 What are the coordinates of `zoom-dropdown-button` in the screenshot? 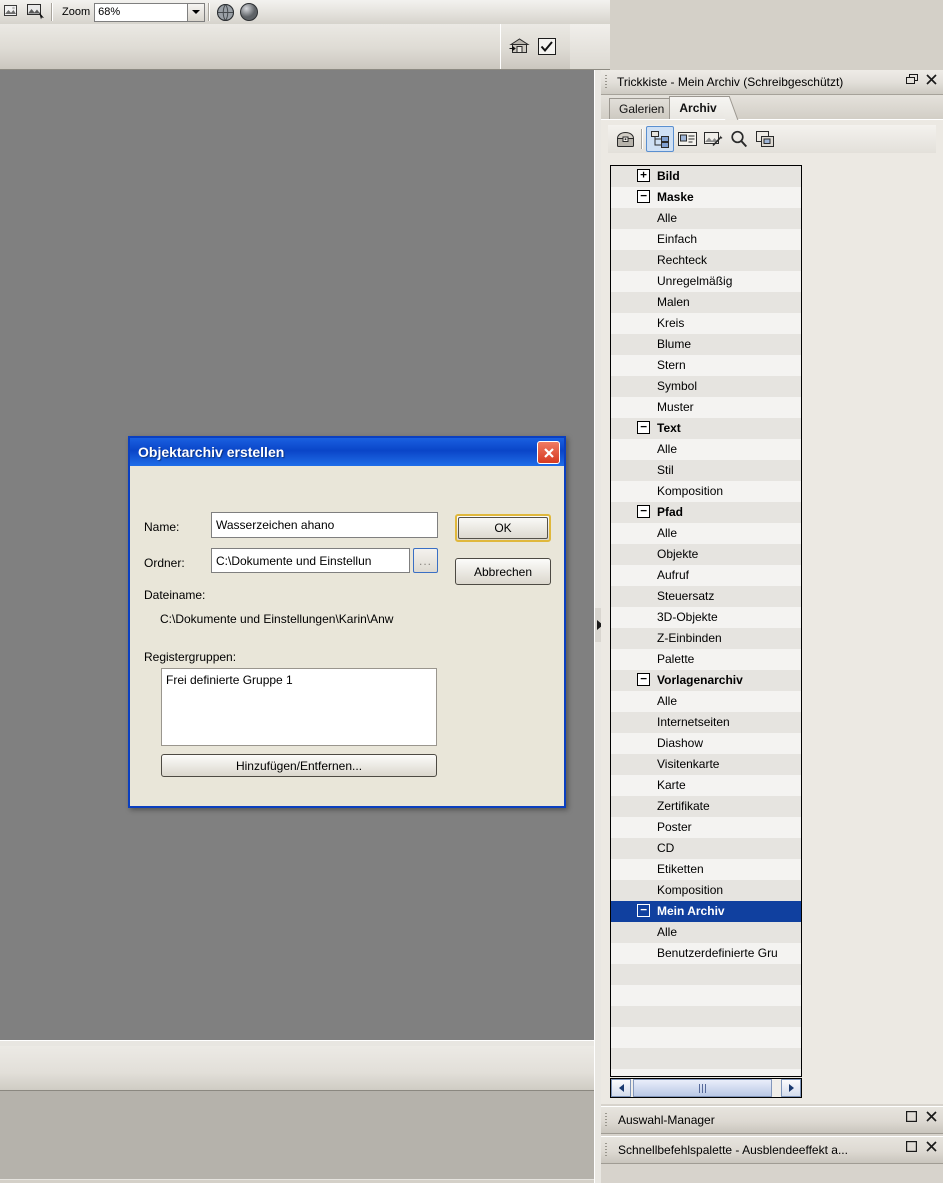 It's located at (196, 12).